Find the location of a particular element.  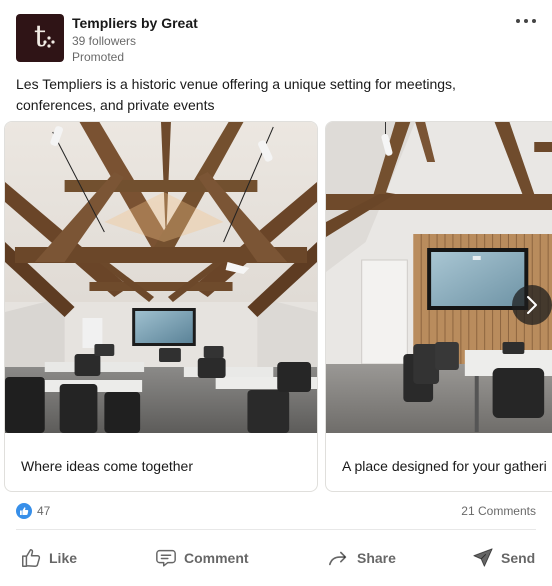

carousel-next-button is located at coordinates (532, 305).